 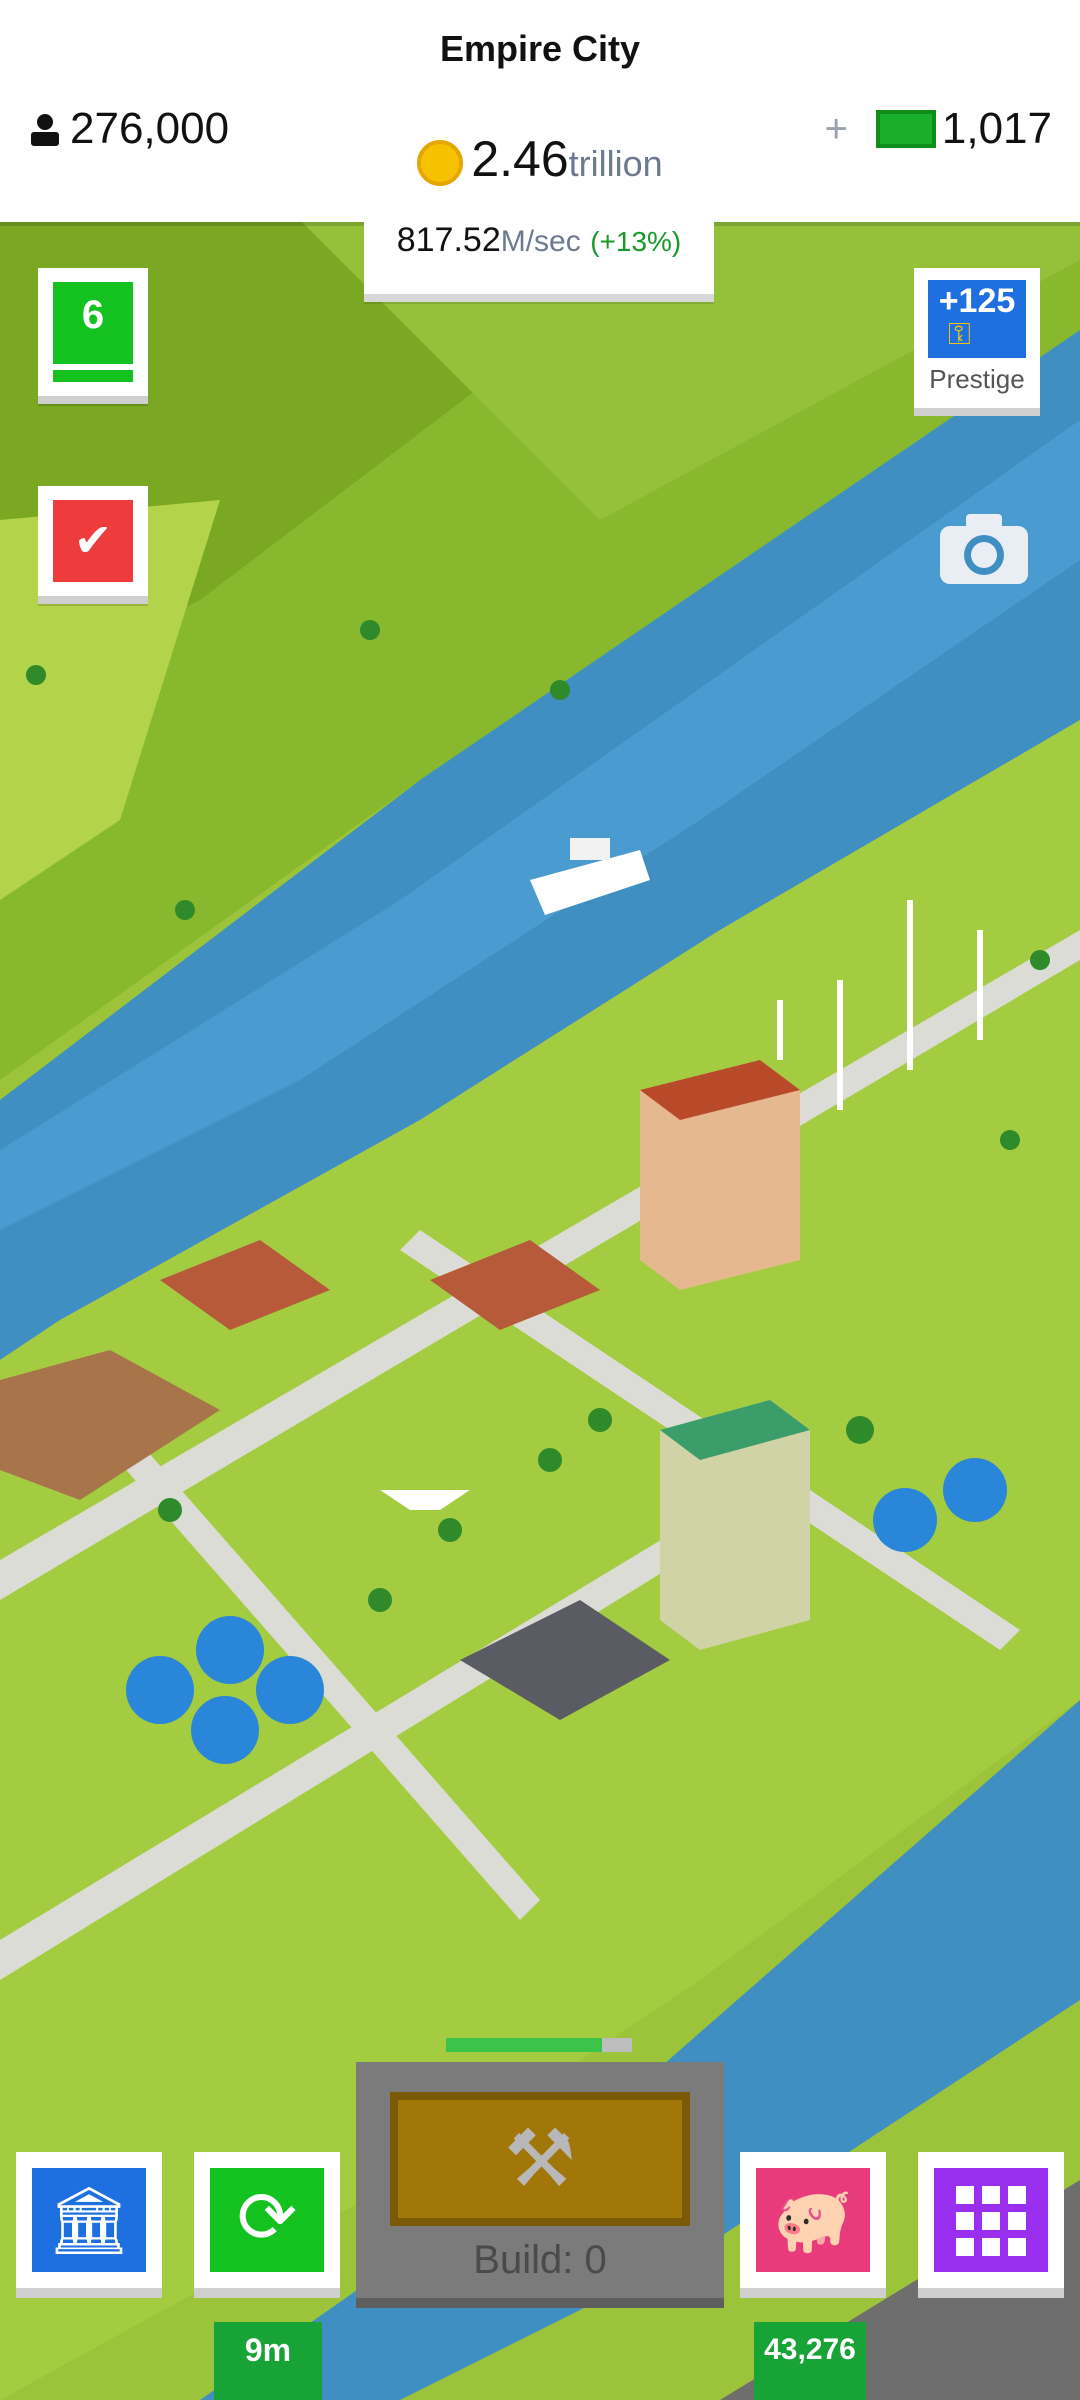 I want to click on cash-bill-icon, so click(x=905, y=129).